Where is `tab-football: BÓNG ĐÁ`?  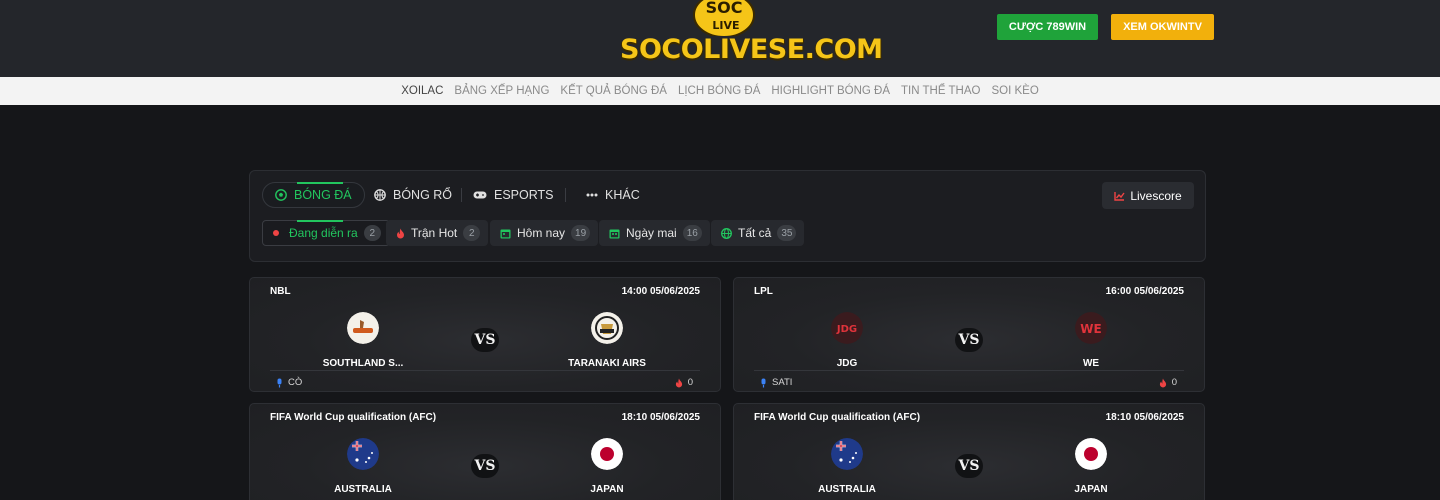 tab-football: BÓNG ĐÁ is located at coordinates (313, 195).